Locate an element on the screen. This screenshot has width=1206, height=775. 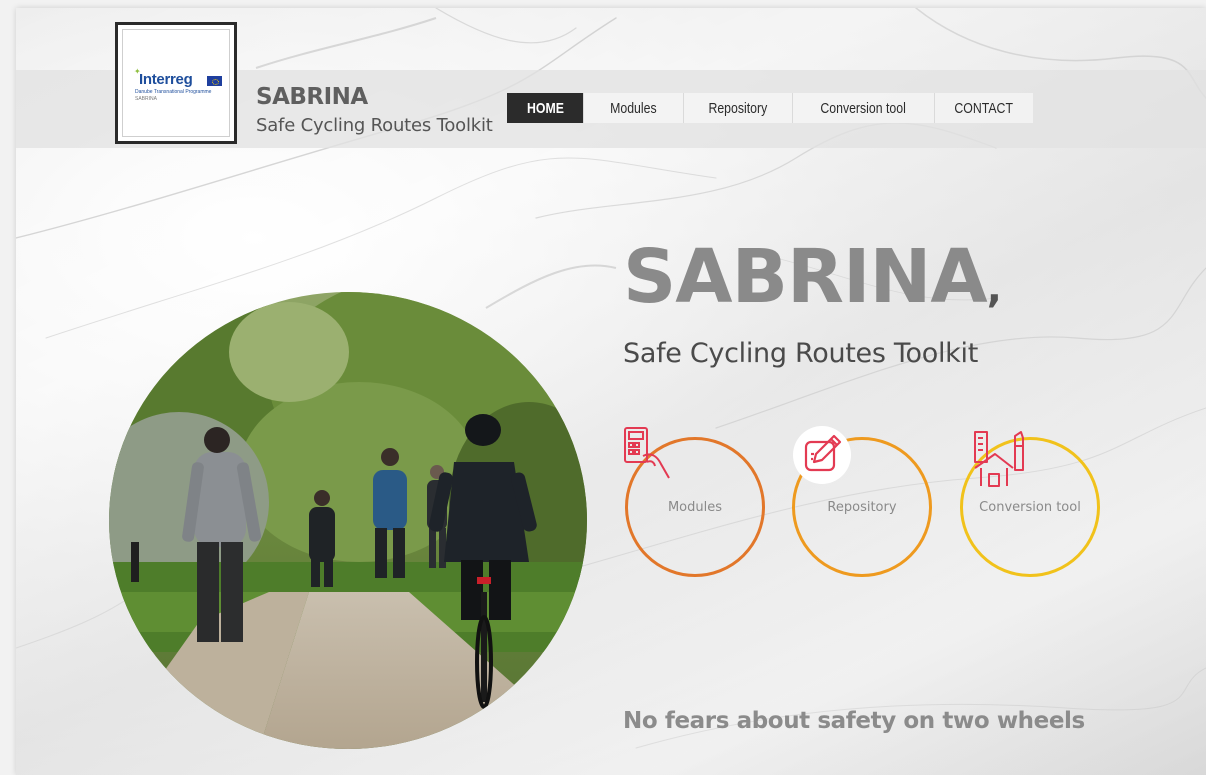
hero-title-text: SABRINA is located at coordinates (805, 277).